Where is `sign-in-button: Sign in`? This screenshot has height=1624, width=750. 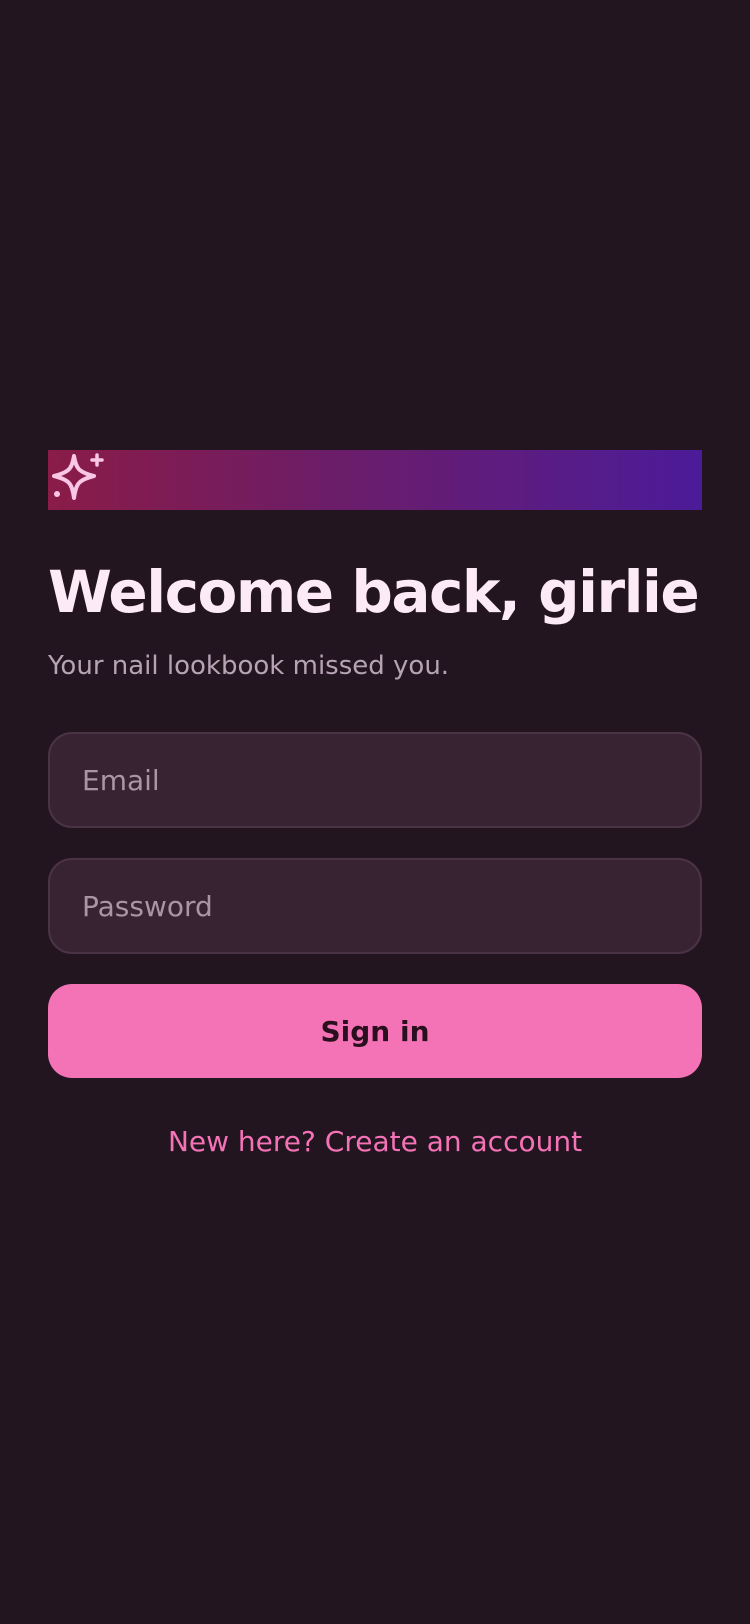 sign-in-button: Sign in is located at coordinates (375, 1031).